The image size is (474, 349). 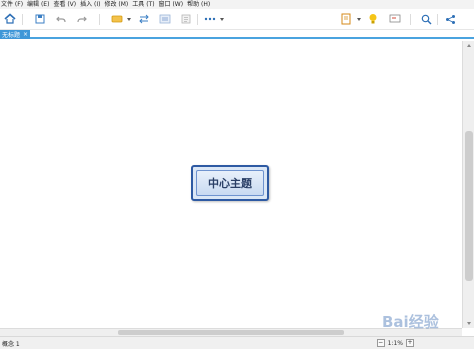 What do you see at coordinates (92, 4) in the screenshot?
I see `menu-insert: 插入 (I)` at bounding box center [92, 4].